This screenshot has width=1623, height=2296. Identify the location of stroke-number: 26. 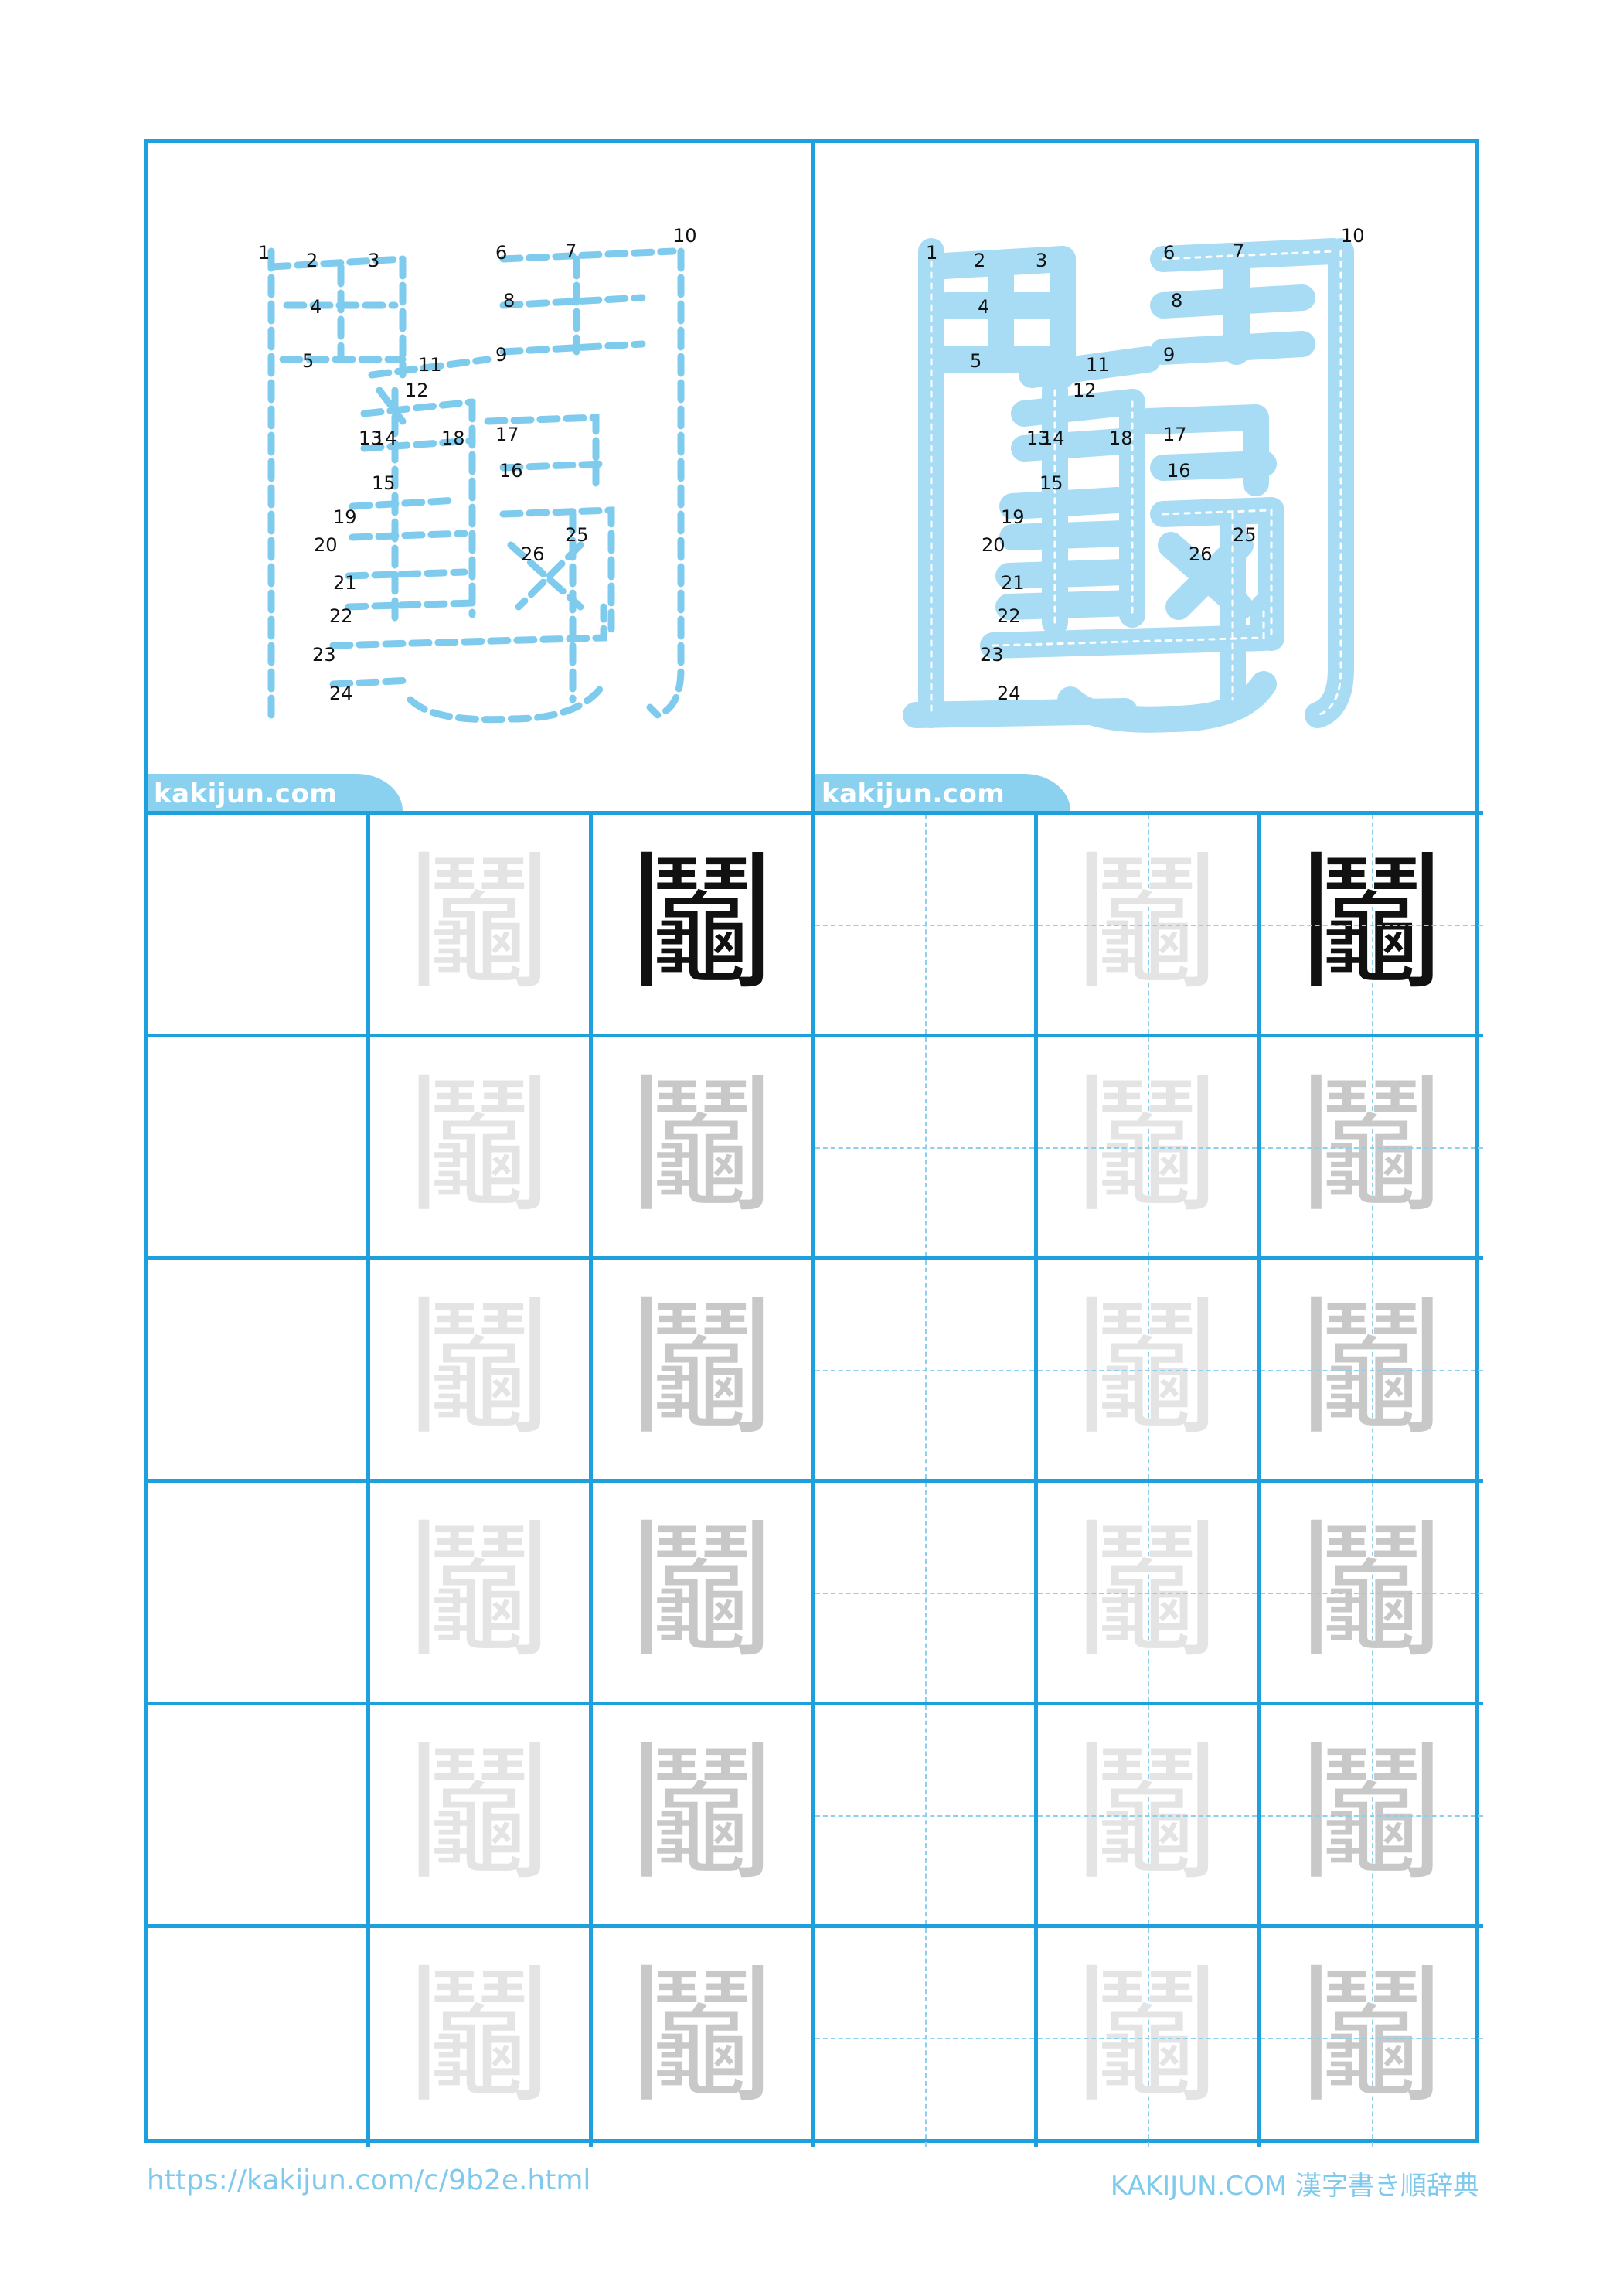
(1201, 554).